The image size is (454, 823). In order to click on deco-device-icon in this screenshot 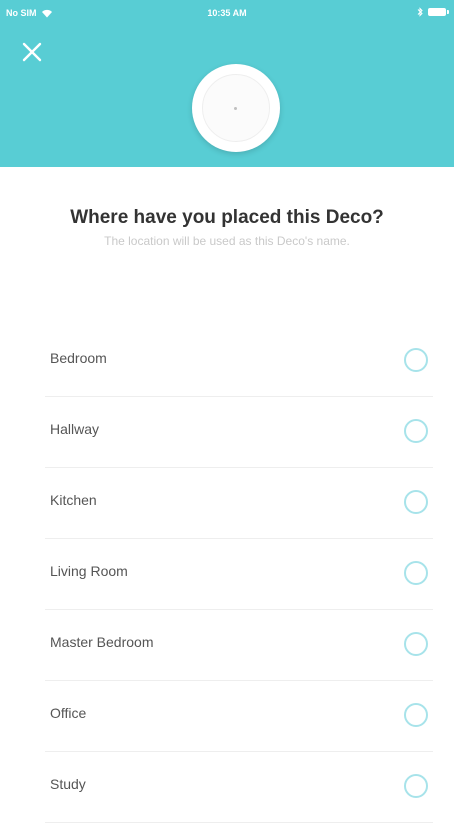, I will do `click(236, 108)`.